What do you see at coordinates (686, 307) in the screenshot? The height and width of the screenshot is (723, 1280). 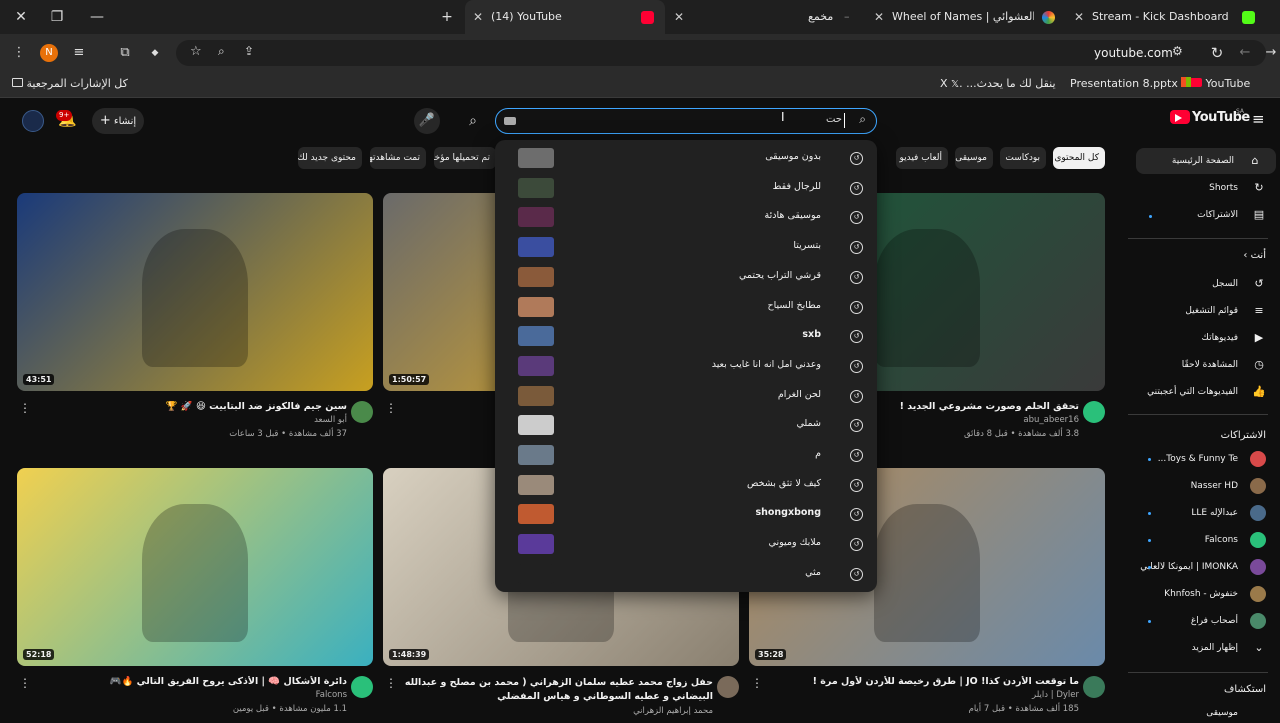 I see `suggestion-item: مطابخ السياح ↺` at bounding box center [686, 307].